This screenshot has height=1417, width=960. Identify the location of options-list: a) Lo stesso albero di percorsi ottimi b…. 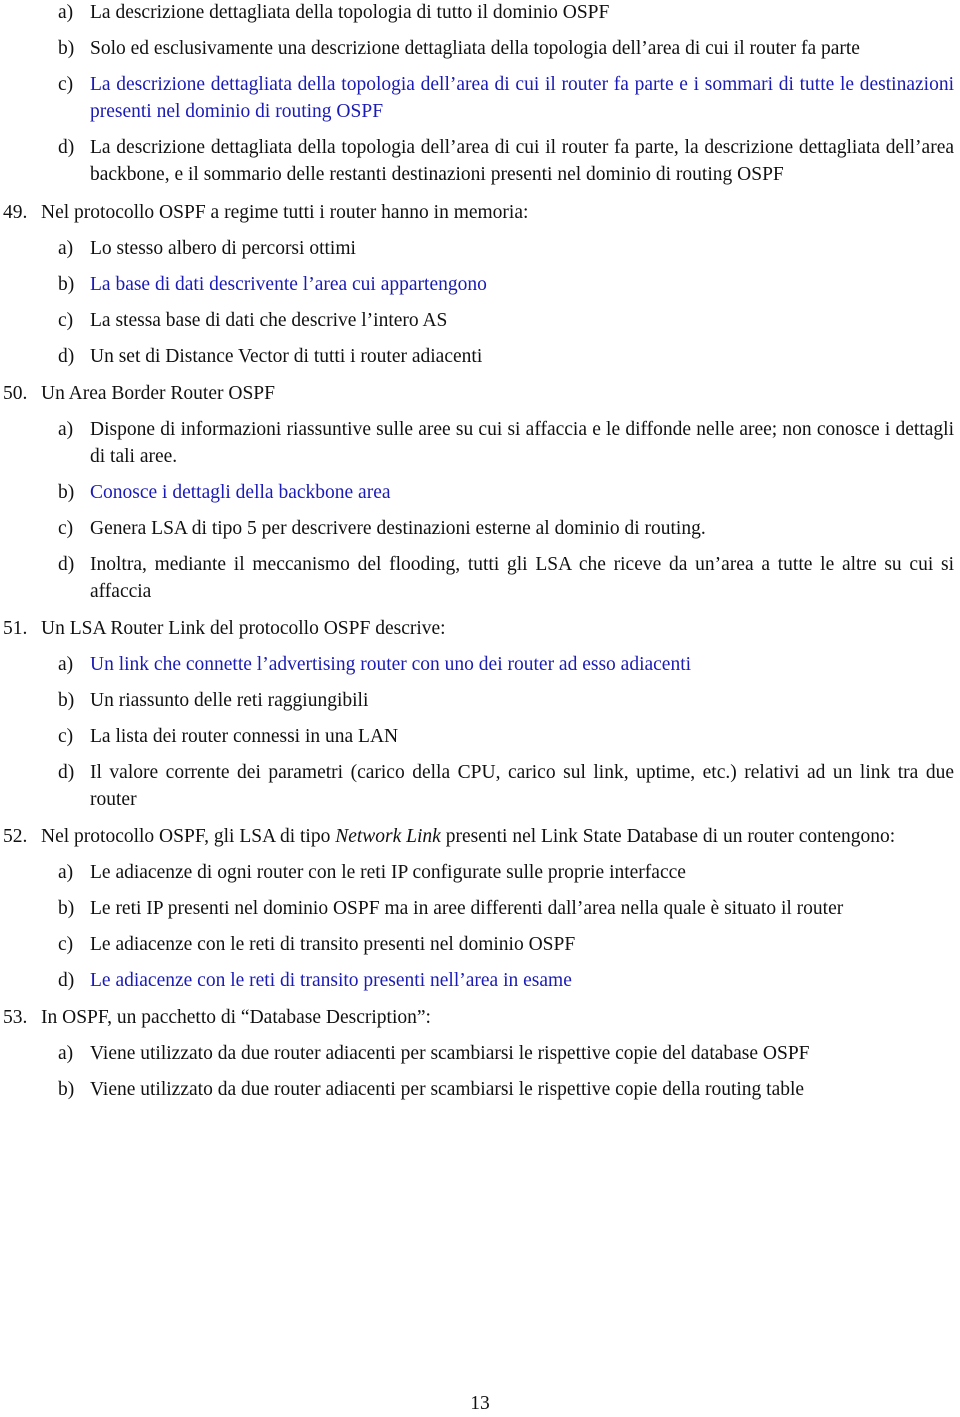
(480, 302).